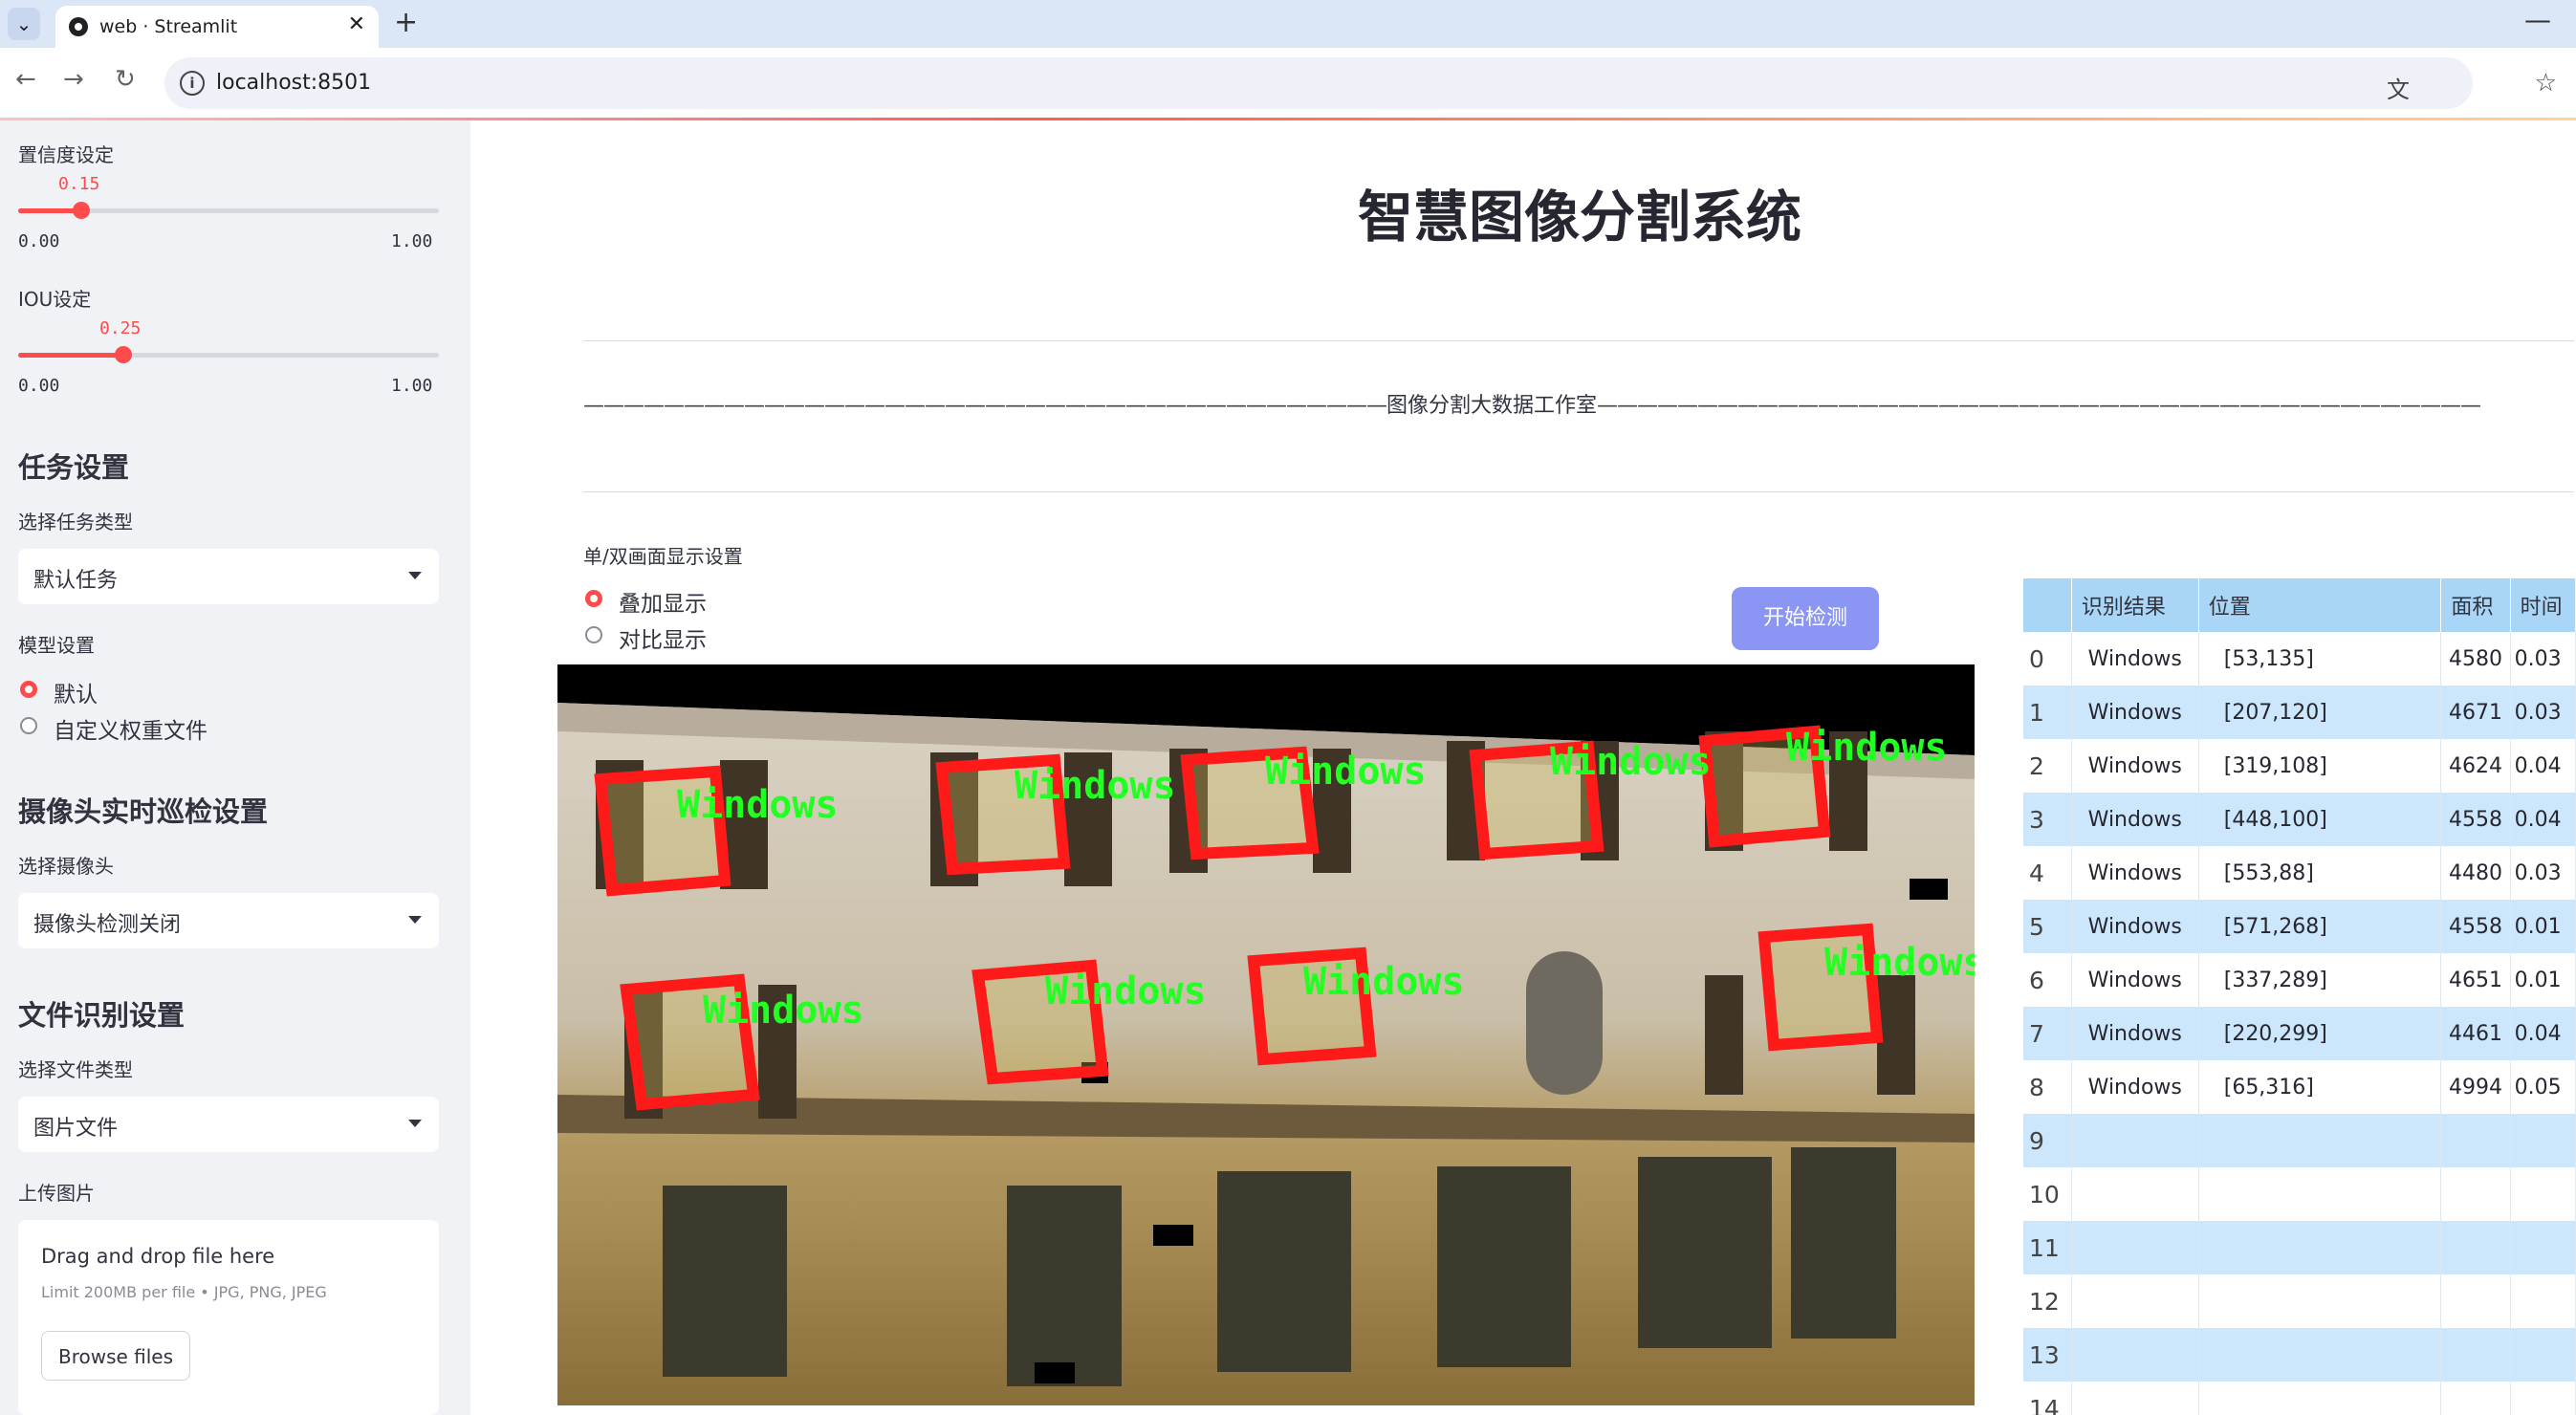 Image resolution: width=2576 pixels, height=1415 pixels. What do you see at coordinates (415, 1123) in the screenshot?
I see `chevron-down-icon` at bounding box center [415, 1123].